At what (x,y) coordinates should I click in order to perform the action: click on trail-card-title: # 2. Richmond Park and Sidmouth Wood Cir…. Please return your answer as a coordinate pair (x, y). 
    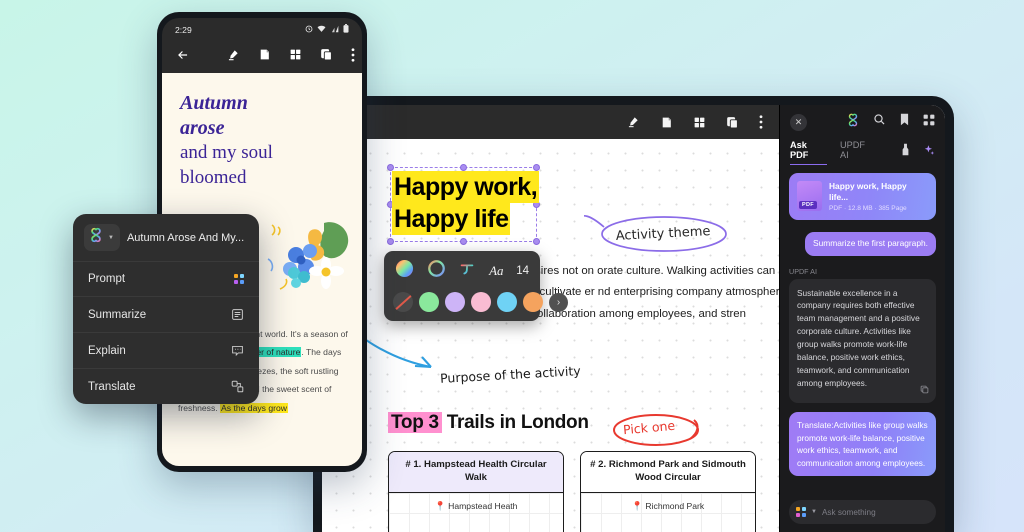
    Looking at the image, I should click on (668, 472).